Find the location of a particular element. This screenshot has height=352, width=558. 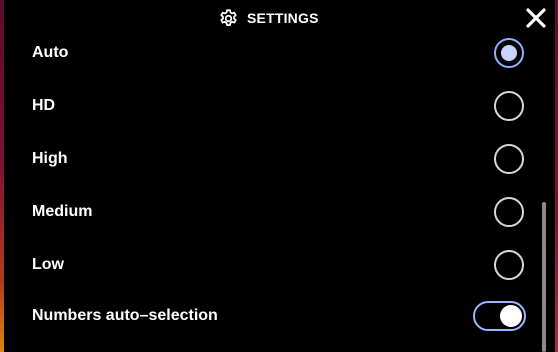

toggle-label: Numbers auto–selection is located at coordinates (125, 315).